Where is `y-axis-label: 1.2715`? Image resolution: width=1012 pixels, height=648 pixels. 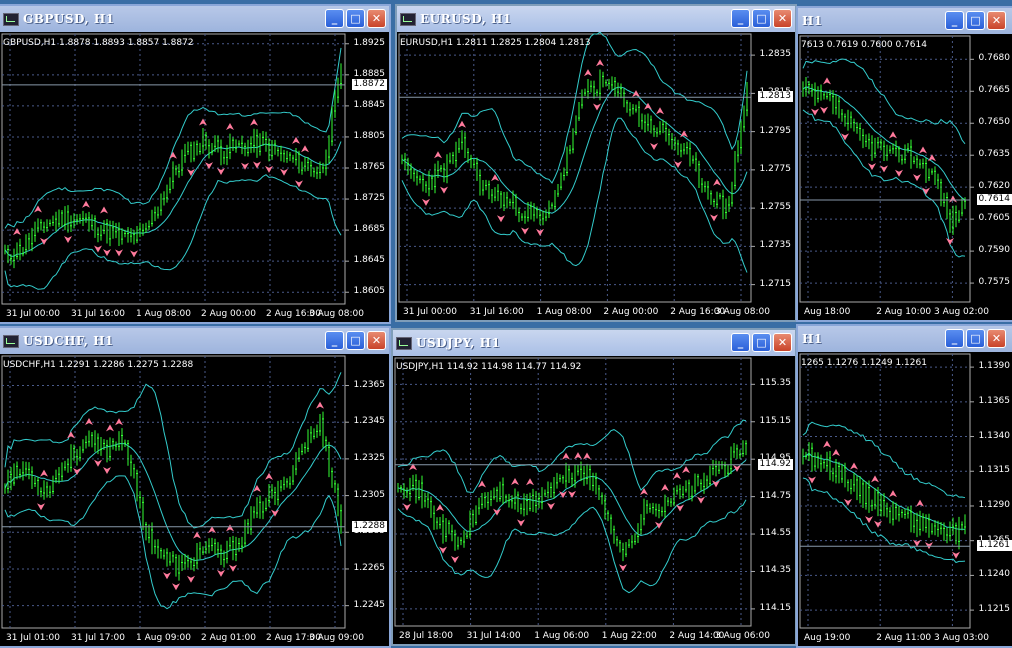
y-axis-label: 1.2715 is located at coordinates (776, 284).